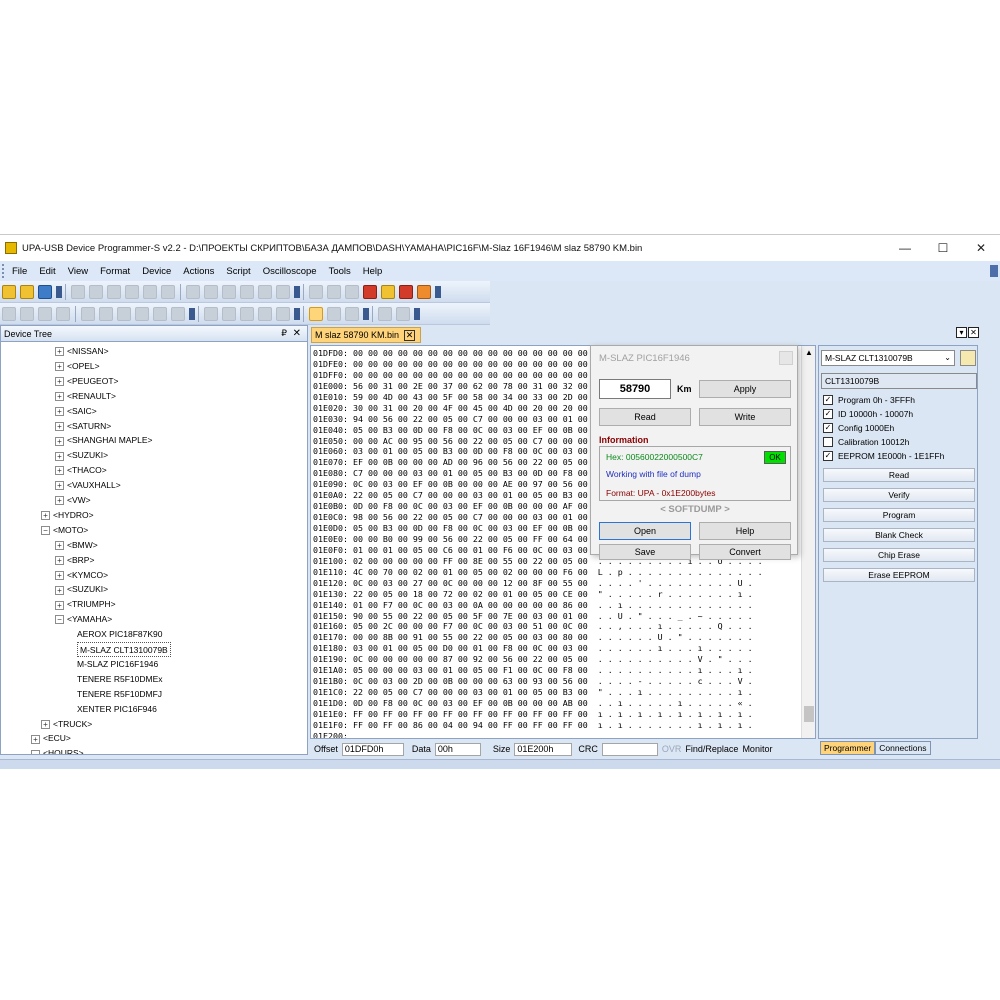 This screenshot has width=1000, height=1000. What do you see at coordinates (81, 470) in the screenshot?
I see `tree-node: + <THACO>` at bounding box center [81, 470].